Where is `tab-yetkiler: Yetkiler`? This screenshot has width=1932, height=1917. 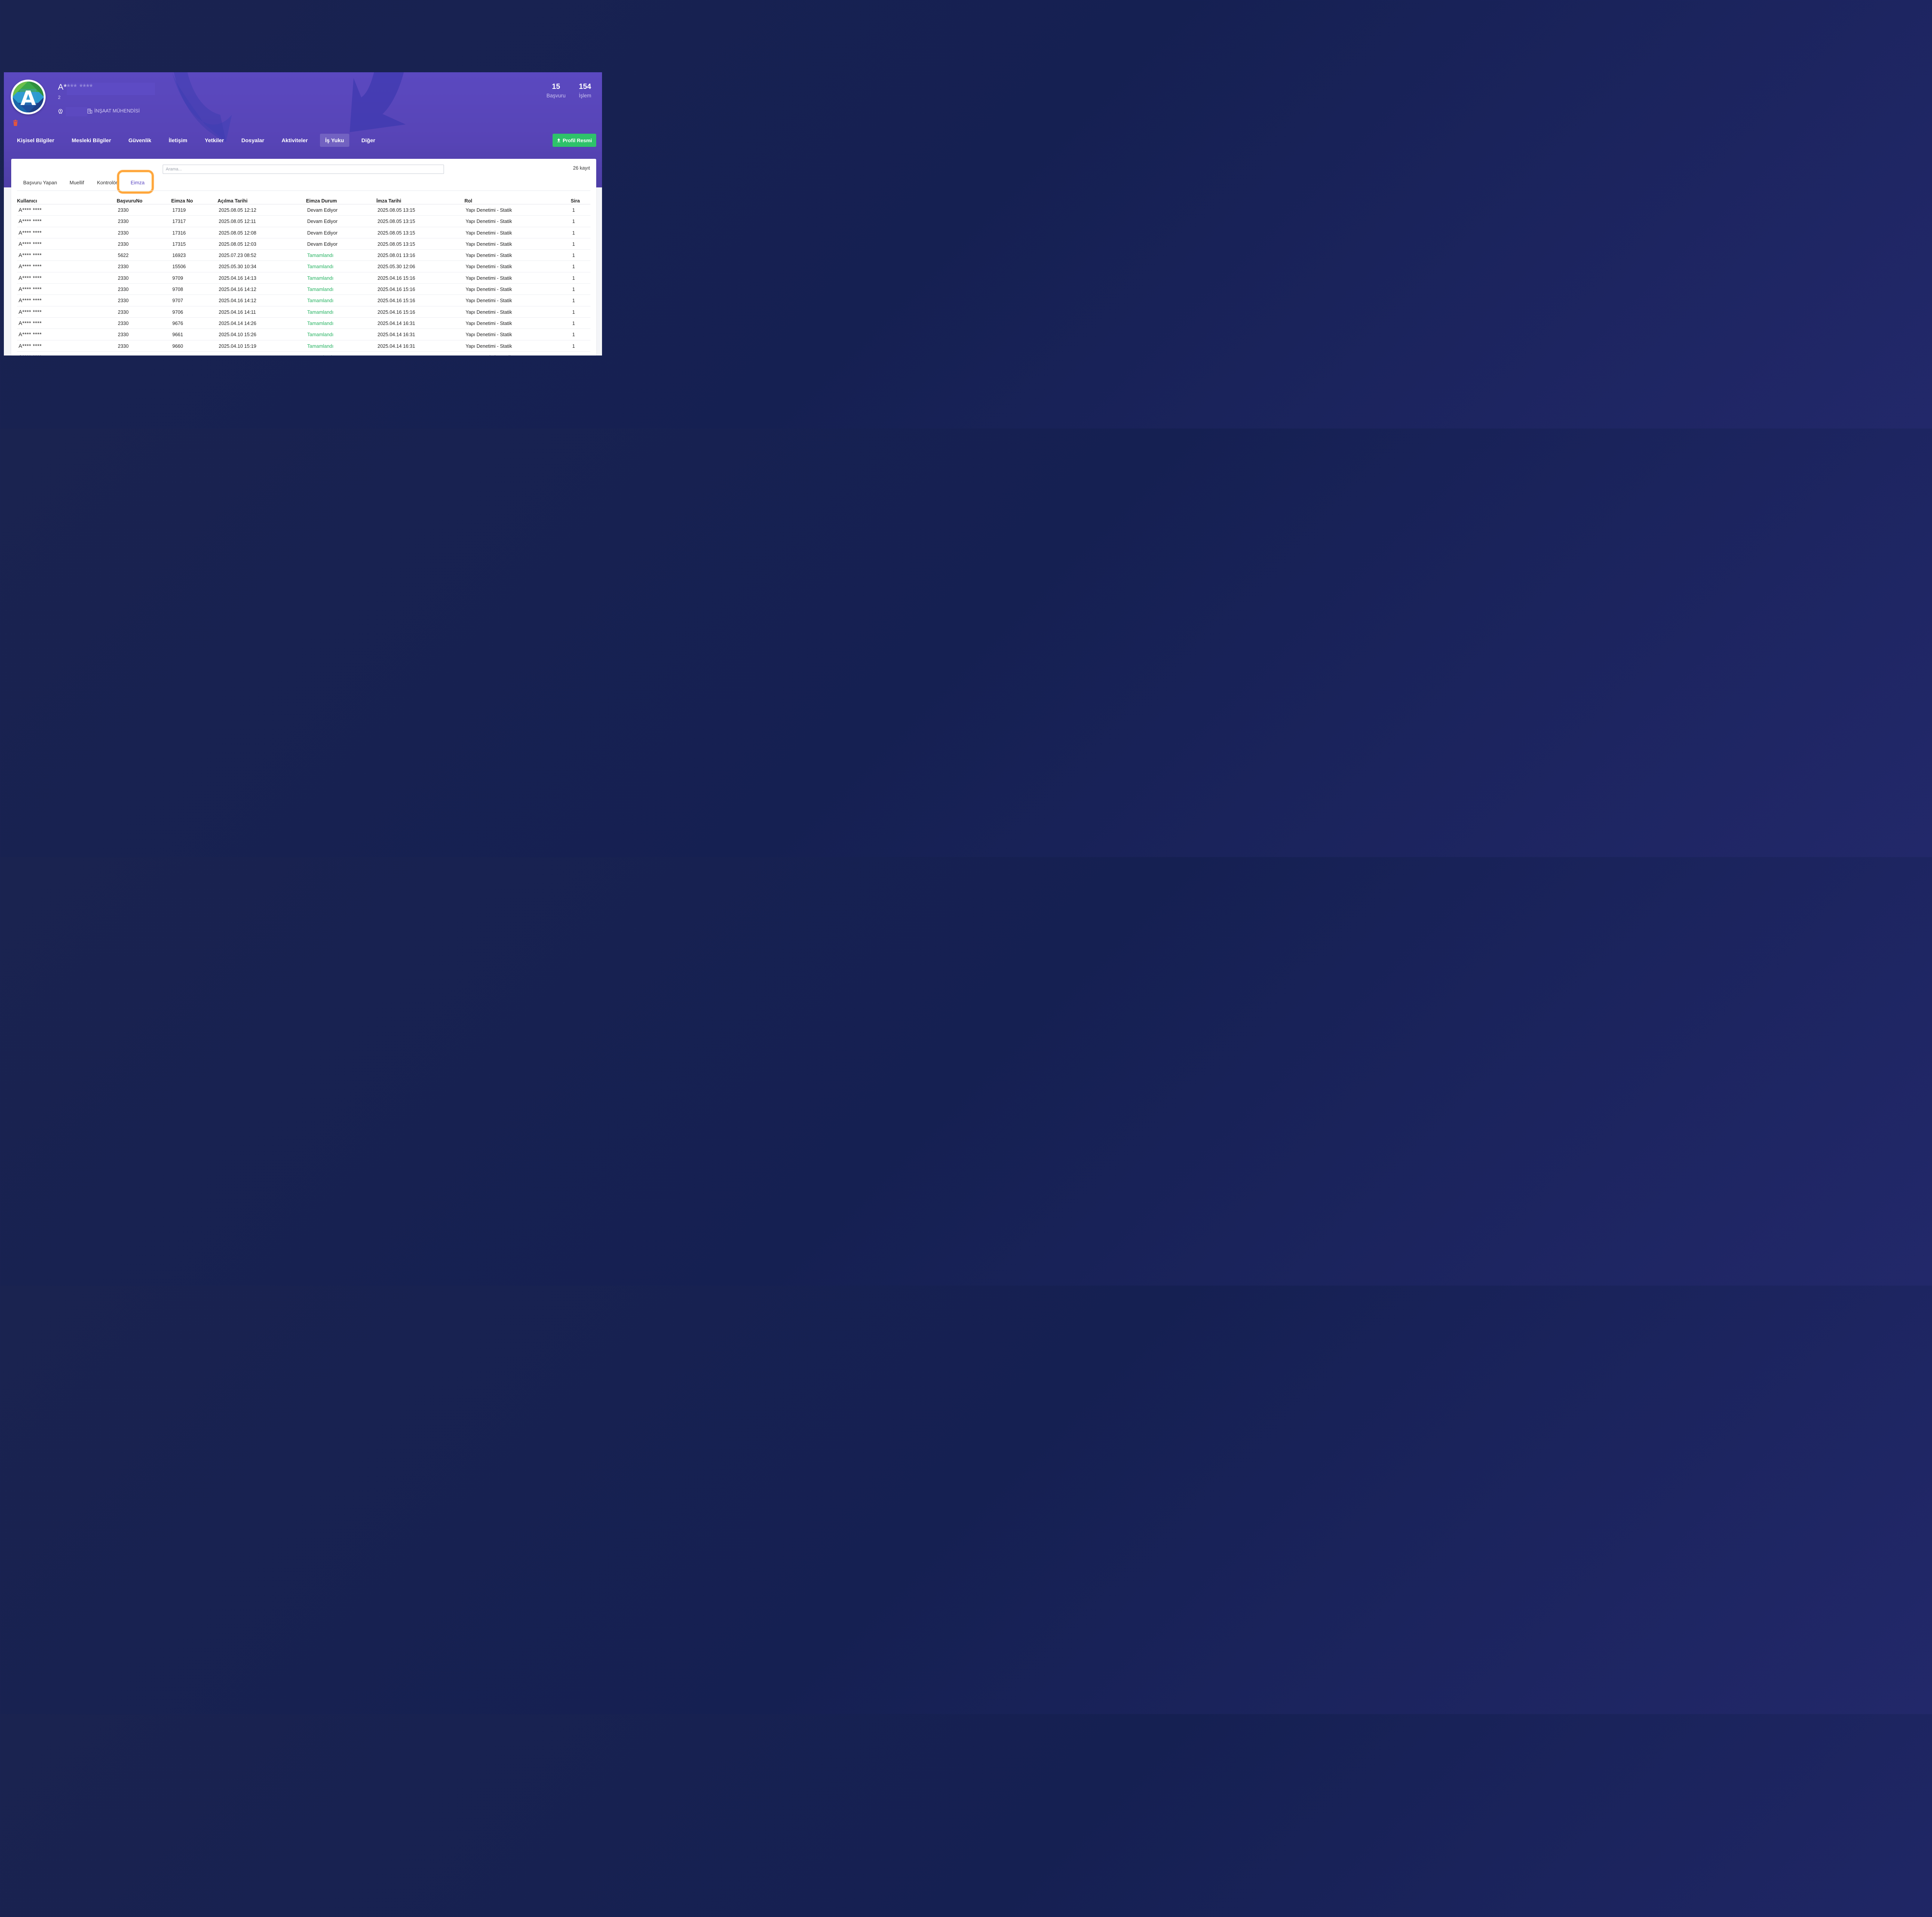 tab-yetkiler: Yetkiler is located at coordinates (214, 141).